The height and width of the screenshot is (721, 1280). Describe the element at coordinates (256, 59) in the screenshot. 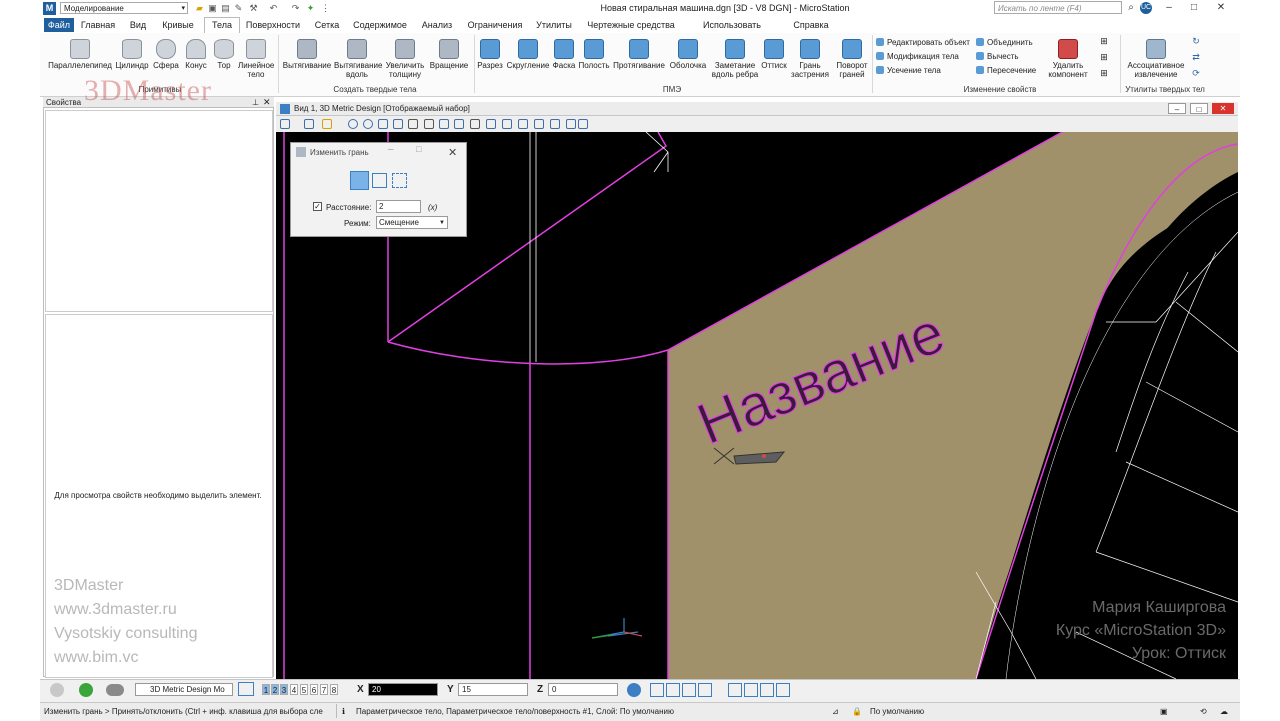

I see `linear-solid-button: Линейное тело` at that location.